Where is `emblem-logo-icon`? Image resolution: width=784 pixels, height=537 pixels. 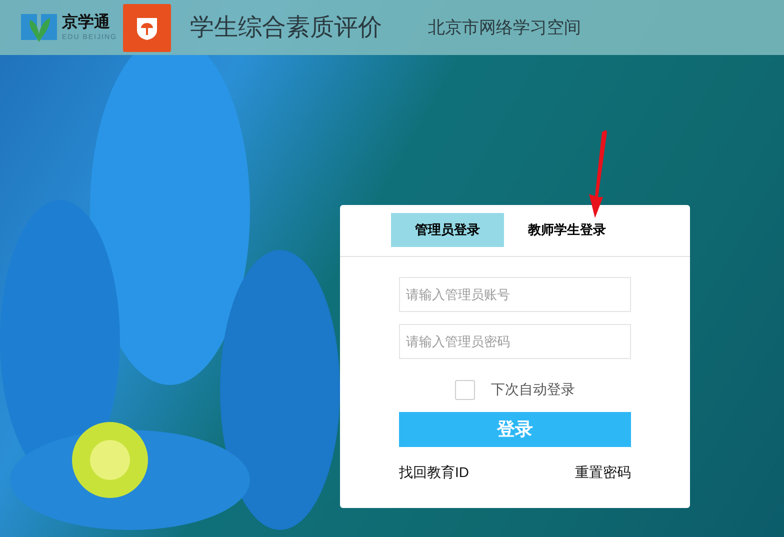 emblem-logo-icon is located at coordinates (146, 28).